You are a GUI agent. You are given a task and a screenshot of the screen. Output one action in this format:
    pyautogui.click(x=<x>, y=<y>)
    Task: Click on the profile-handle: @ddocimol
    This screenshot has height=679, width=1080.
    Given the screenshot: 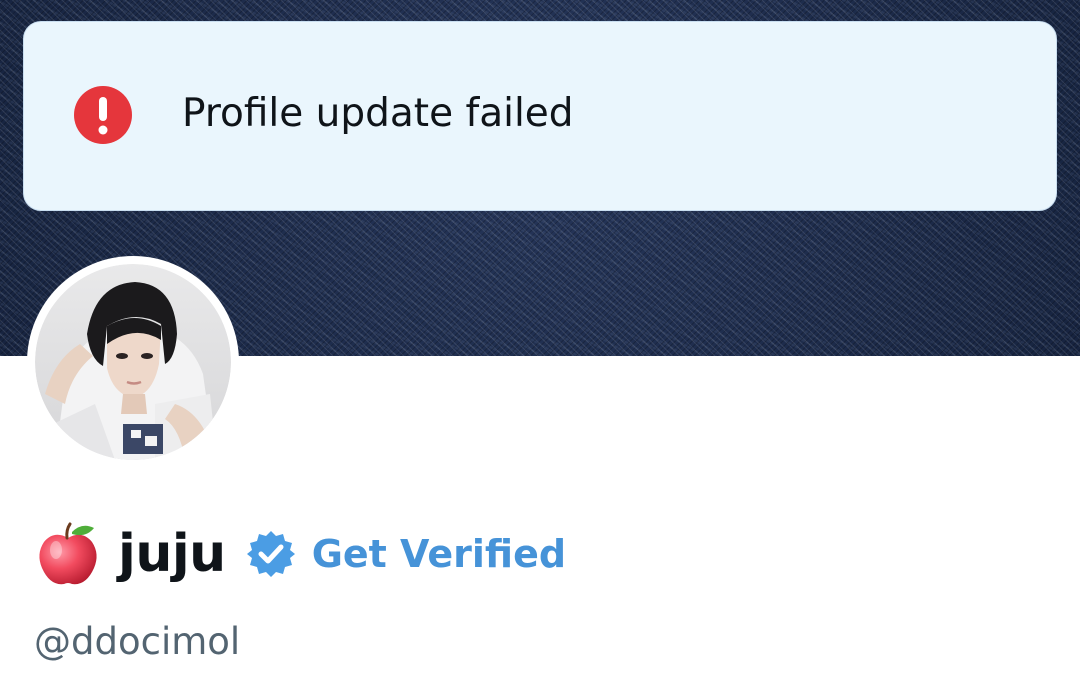 What is the action you would take?
    pyautogui.click(x=137, y=641)
    